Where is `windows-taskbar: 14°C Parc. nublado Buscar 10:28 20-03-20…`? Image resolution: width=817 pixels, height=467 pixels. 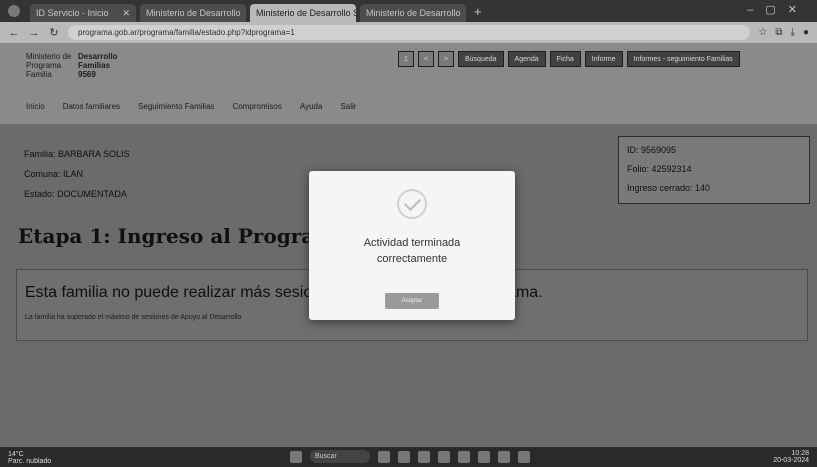
windows-taskbar: 14°C Parc. nublado Buscar 10:28 20-03-20… is located at coordinates (408, 457).